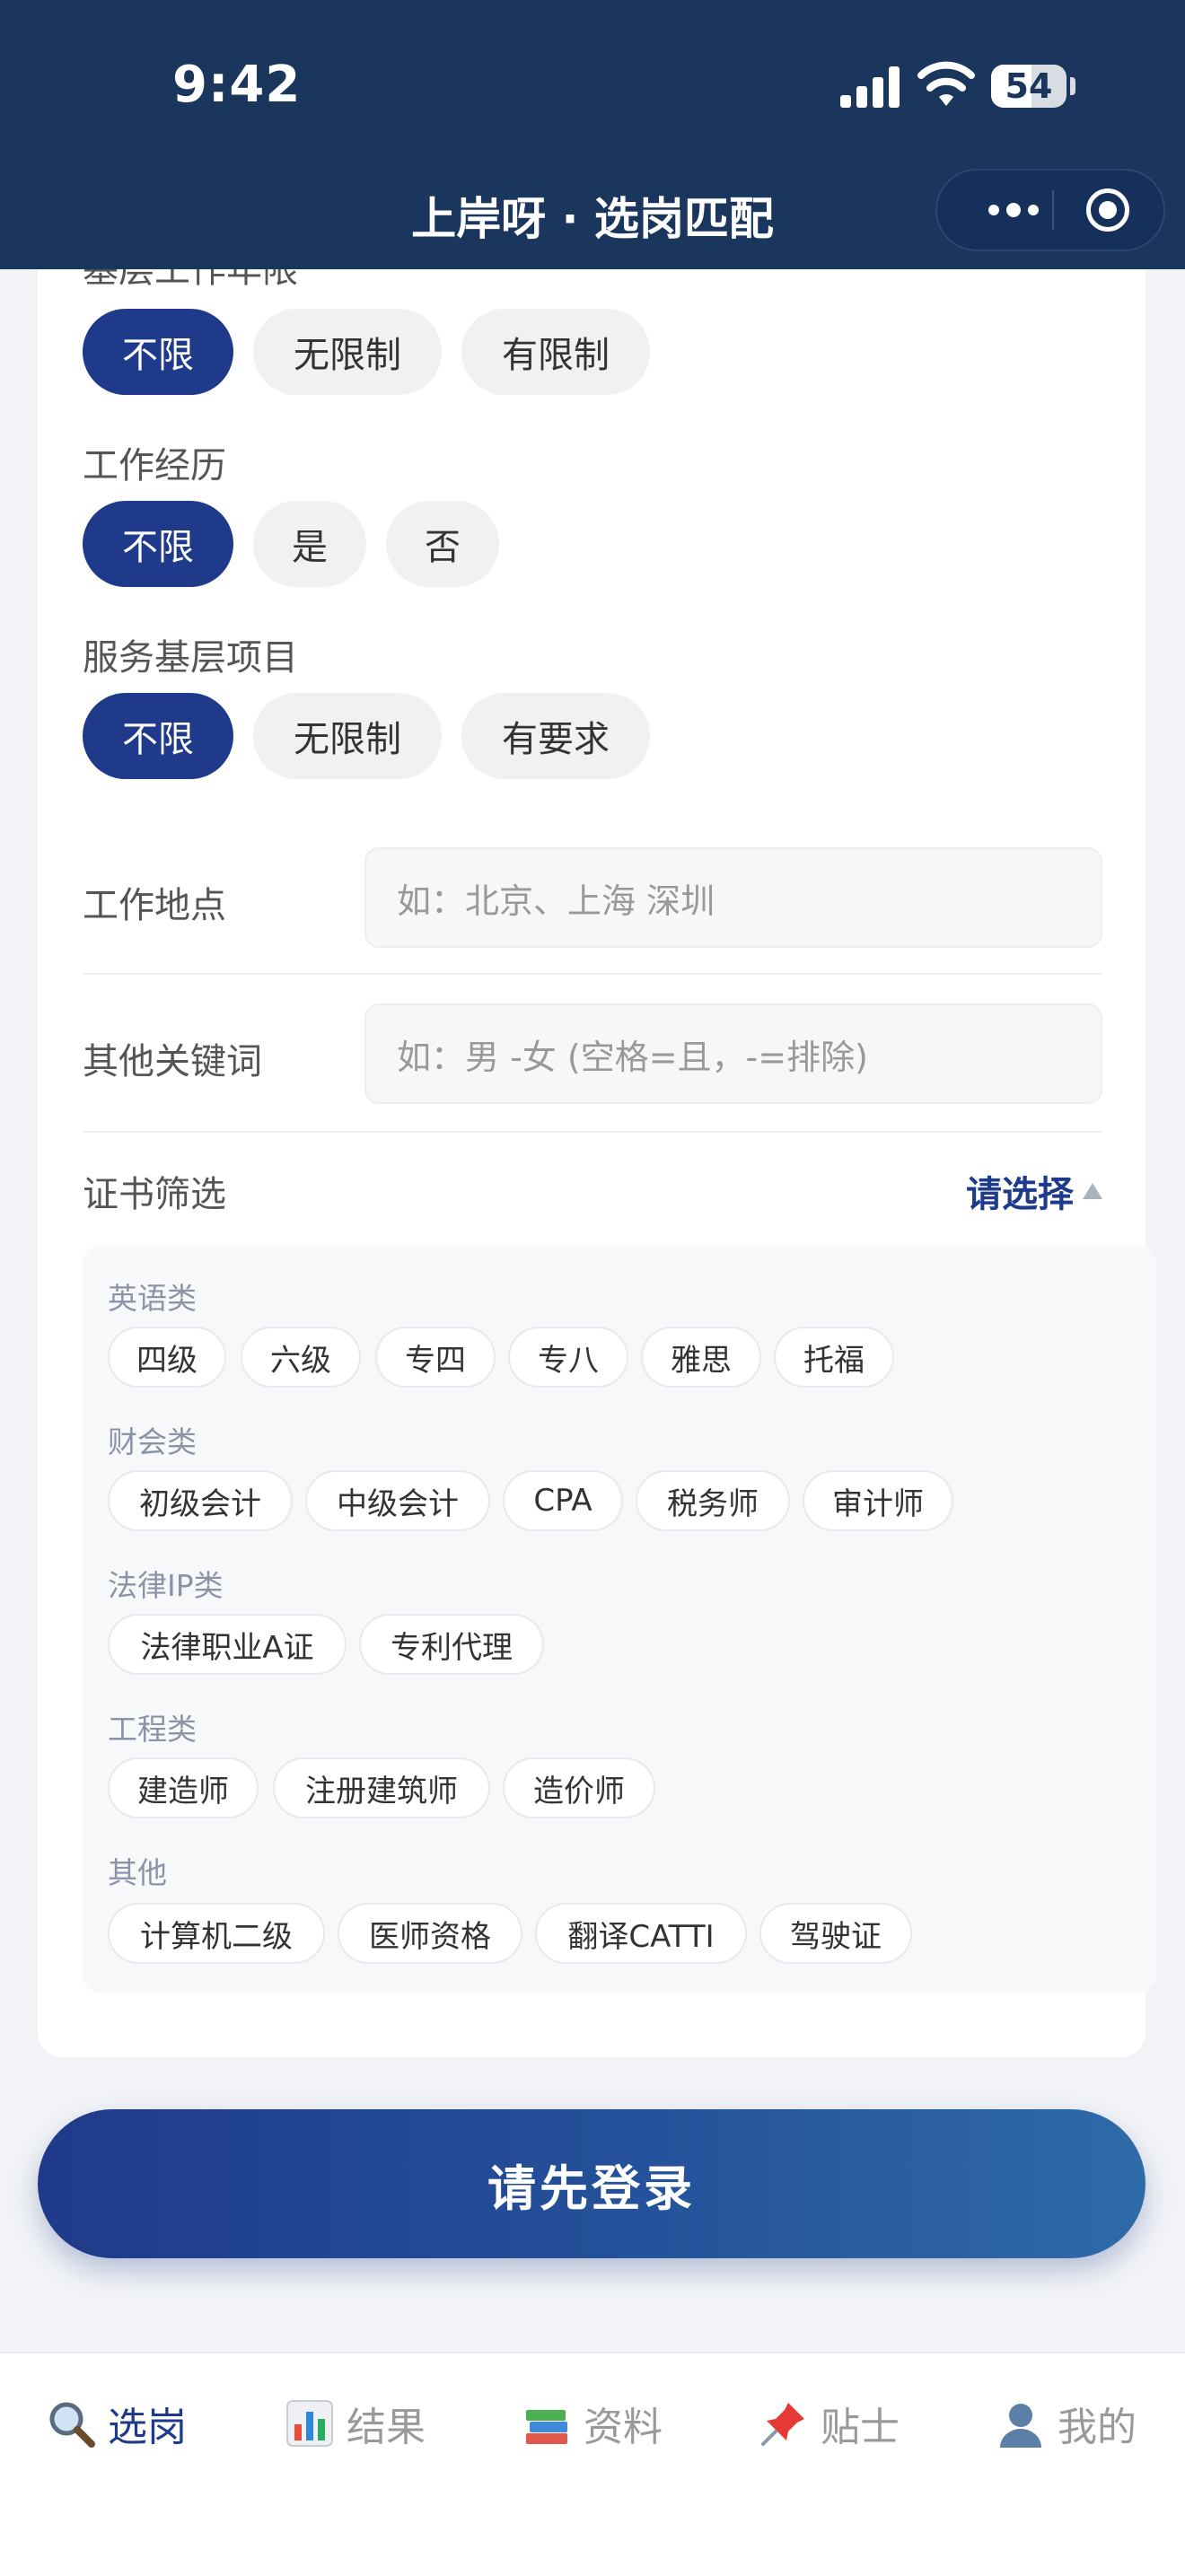 Image resolution: width=1185 pixels, height=2576 pixels. Describe the element at coordinates (1020, 2426) in the screenshot. I see `user-icon` at that location.